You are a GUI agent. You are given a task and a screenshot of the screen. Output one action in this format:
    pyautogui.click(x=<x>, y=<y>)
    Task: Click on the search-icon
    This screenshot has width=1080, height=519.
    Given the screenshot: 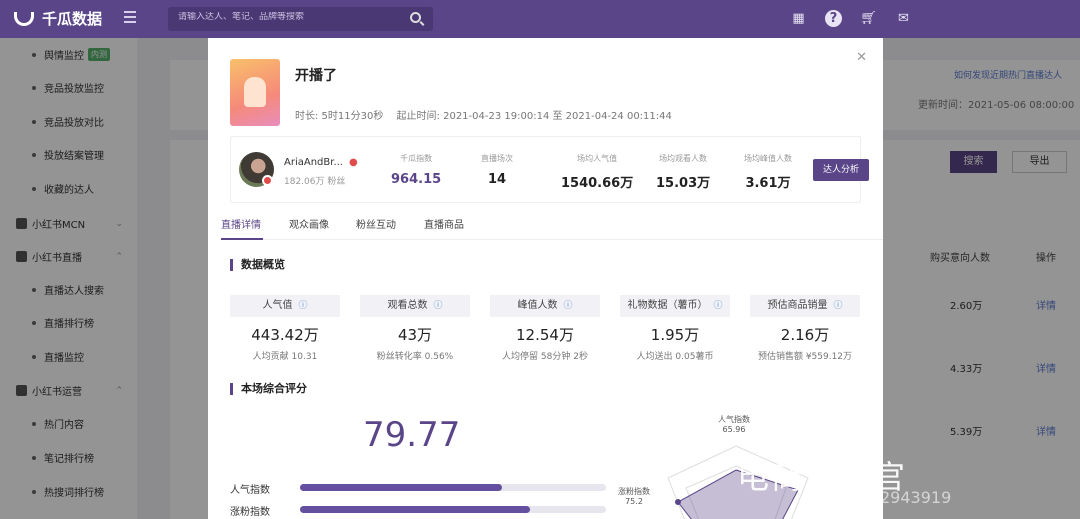 What is the action you would take?
    pyautogui.click(x=415, y=17)
    